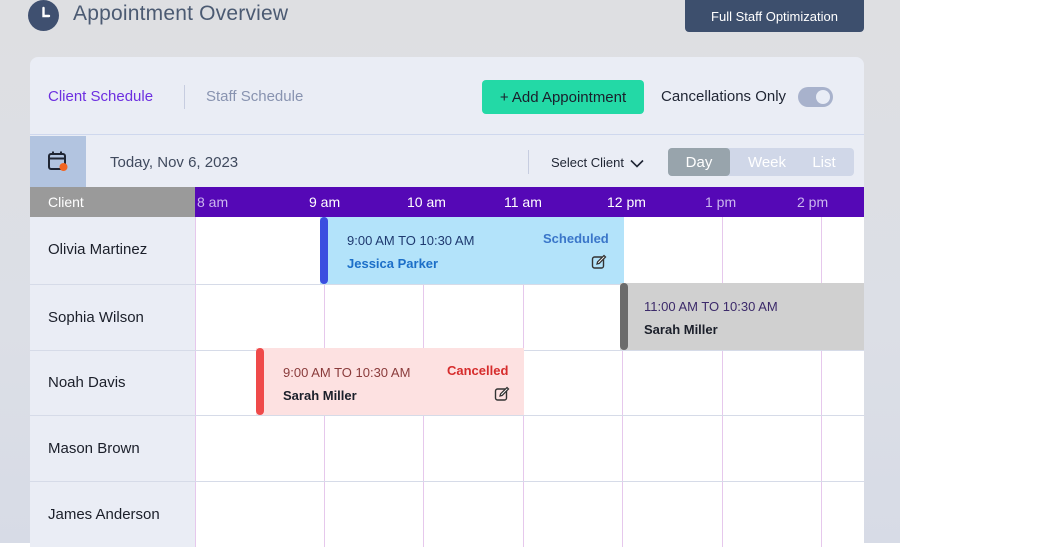  Describe the element at coordinates (87, 382) in the screenshot. I see `client-row-name: Noah Davis` at that location.